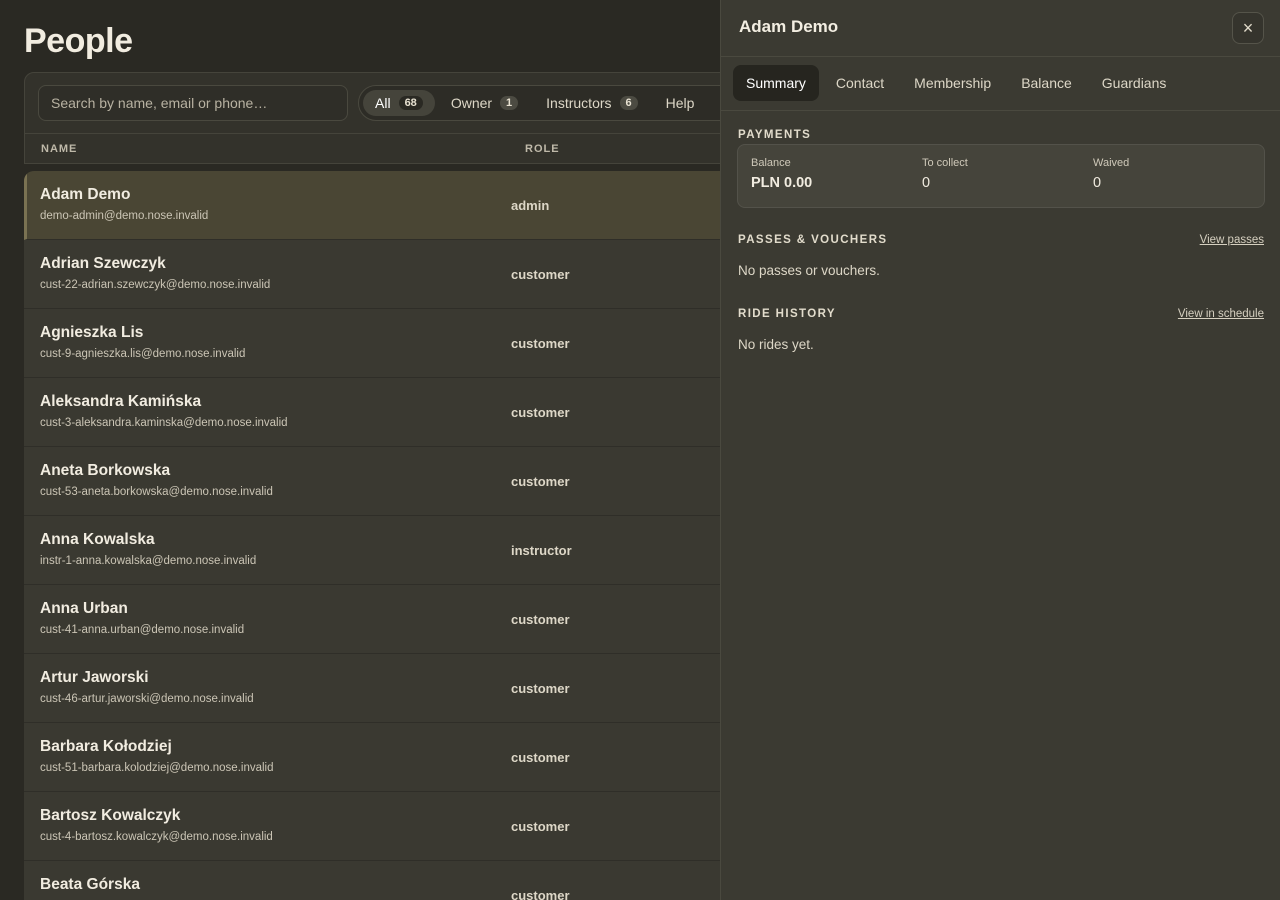 The height and width of the screenshot is (900, 1280). Describe the element at coordinates (85, 194) in the screenshot. I see `person-name: Adam Demo` at that location.